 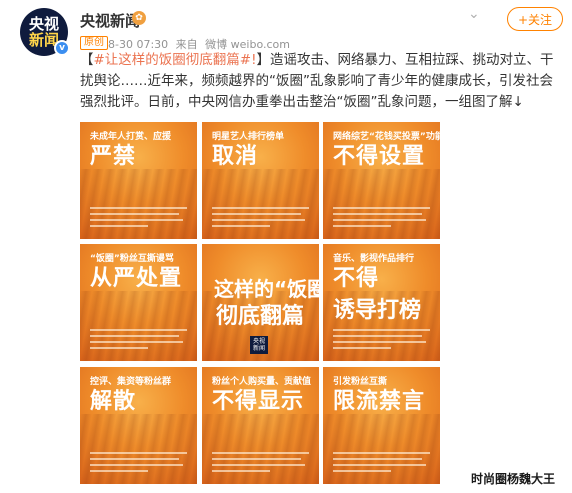 What do you see at coordinates (136, 278) in the screenshot?
I see `tile-title: 从严处置` at bounding box center [136, 278].